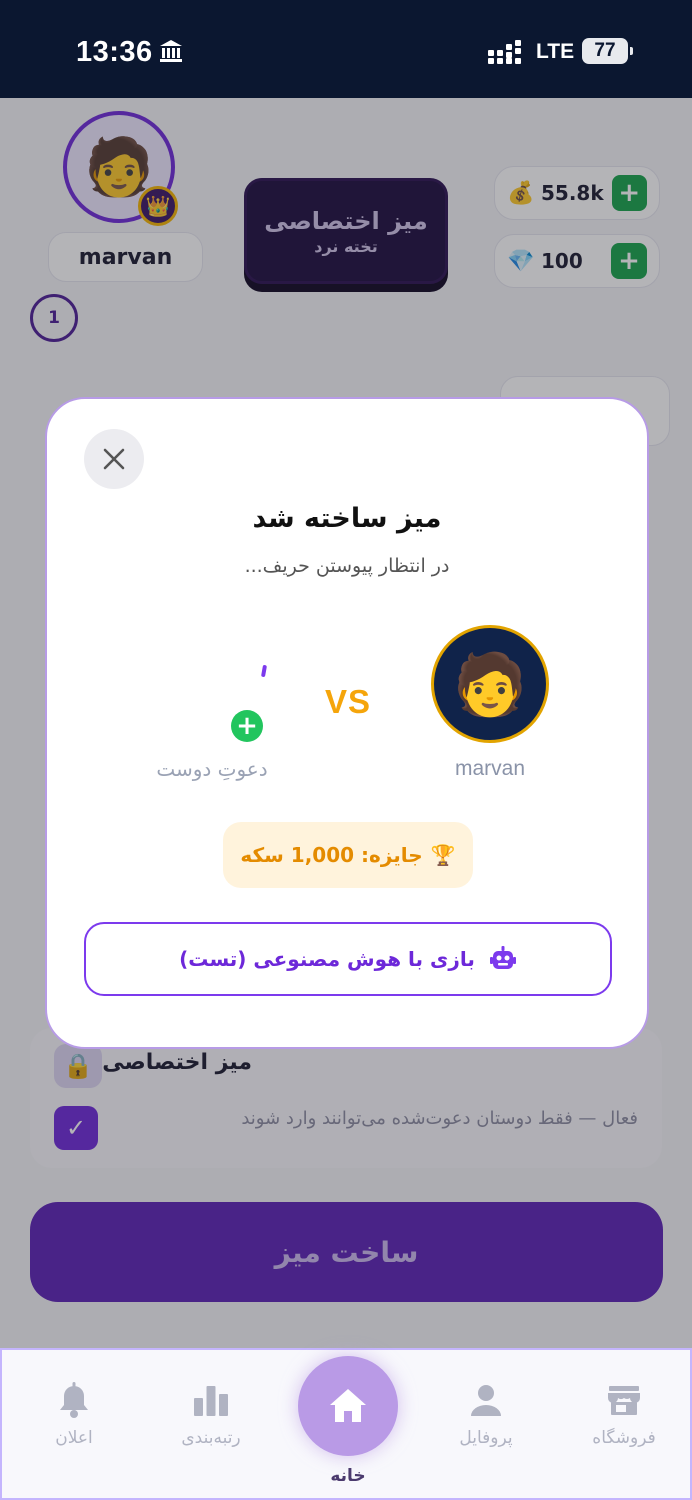 The image size is (692, 1500). What do you see at coordinates (211, 1401) in the screenshot?
I see `bar-chart-icon` at bounding box center [211, 1401].